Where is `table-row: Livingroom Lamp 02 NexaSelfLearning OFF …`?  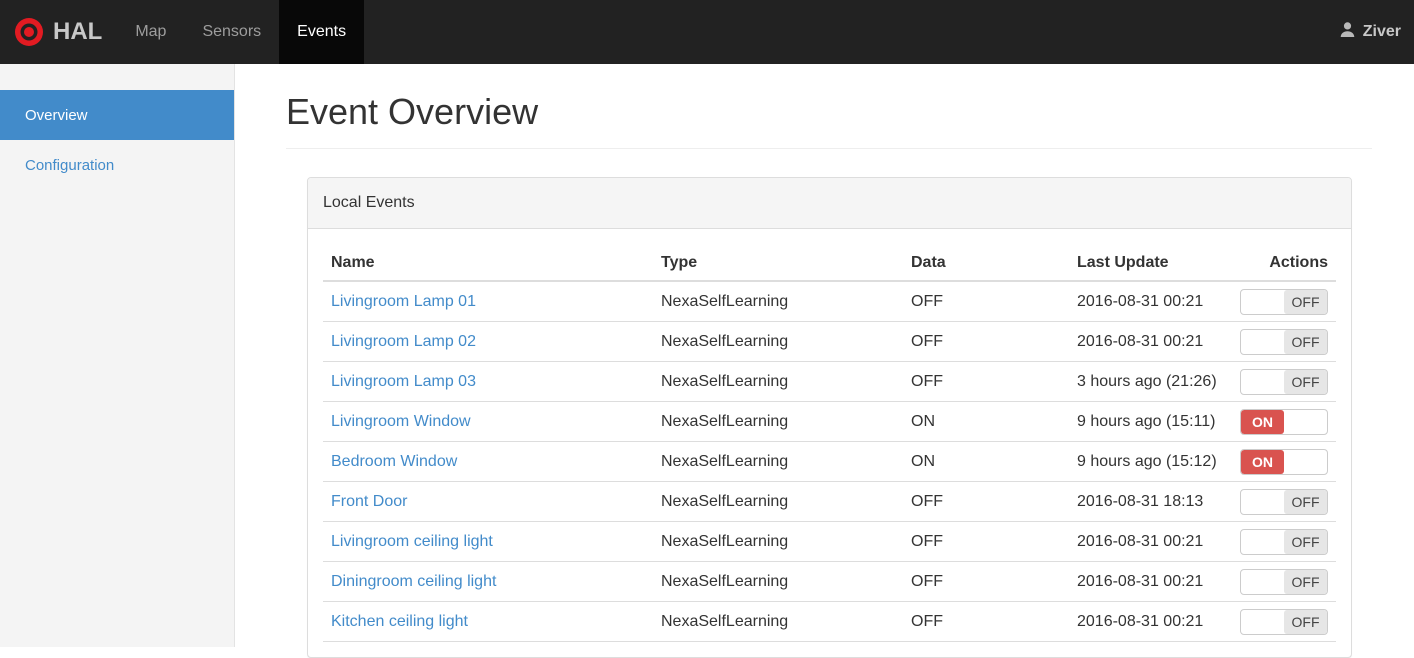 table-row: Livingroom Lamp 02 NexaSelfLearning OFF … is located at coordinates (829, 341).